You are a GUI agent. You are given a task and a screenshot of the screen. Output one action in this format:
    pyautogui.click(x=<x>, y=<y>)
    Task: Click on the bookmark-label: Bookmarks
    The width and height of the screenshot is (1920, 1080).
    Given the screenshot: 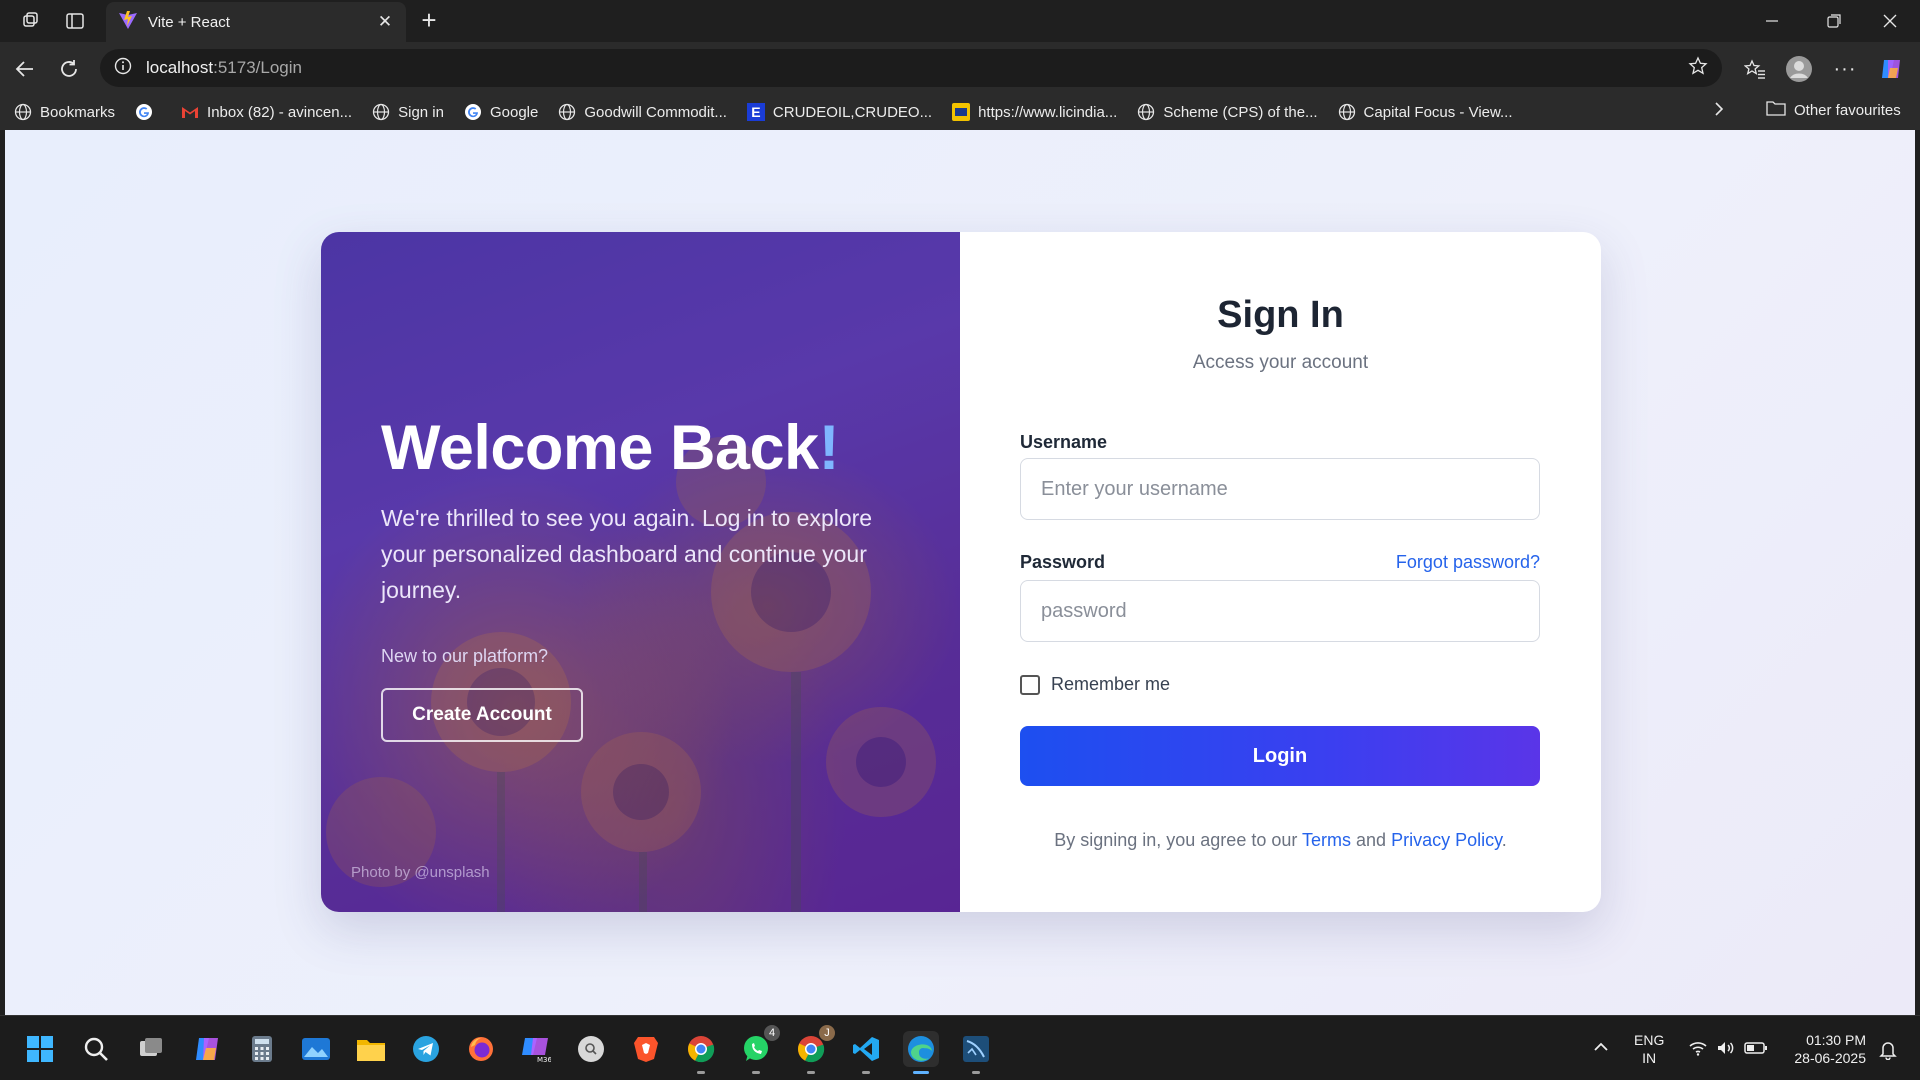 What is the action you would take?
    pyautogui.click(x=78, y=112)
    